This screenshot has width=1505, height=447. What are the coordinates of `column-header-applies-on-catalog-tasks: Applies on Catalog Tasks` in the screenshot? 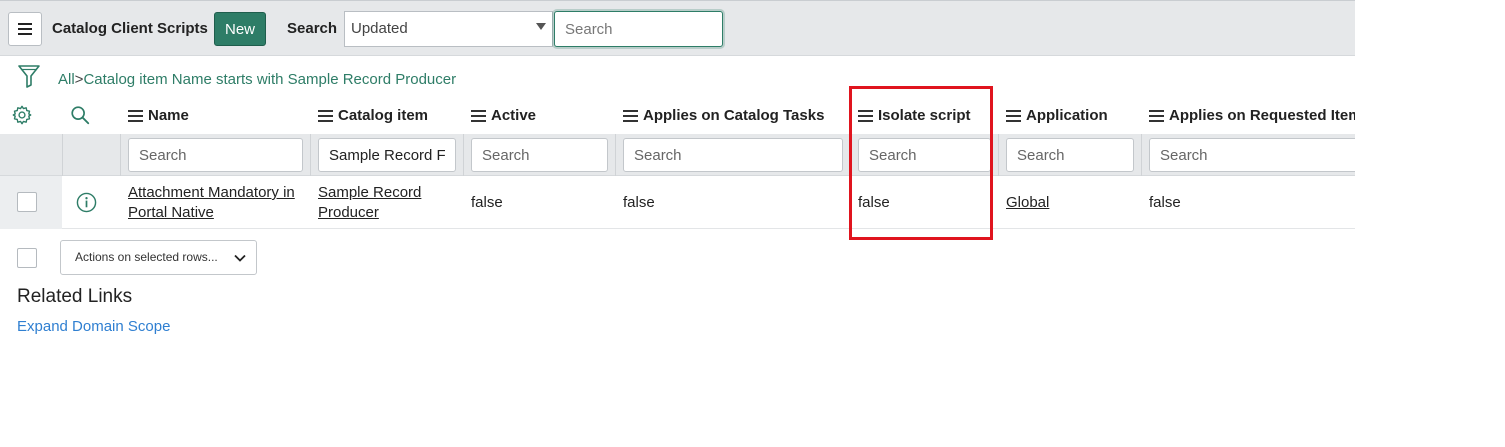 It's located at (723, 115).